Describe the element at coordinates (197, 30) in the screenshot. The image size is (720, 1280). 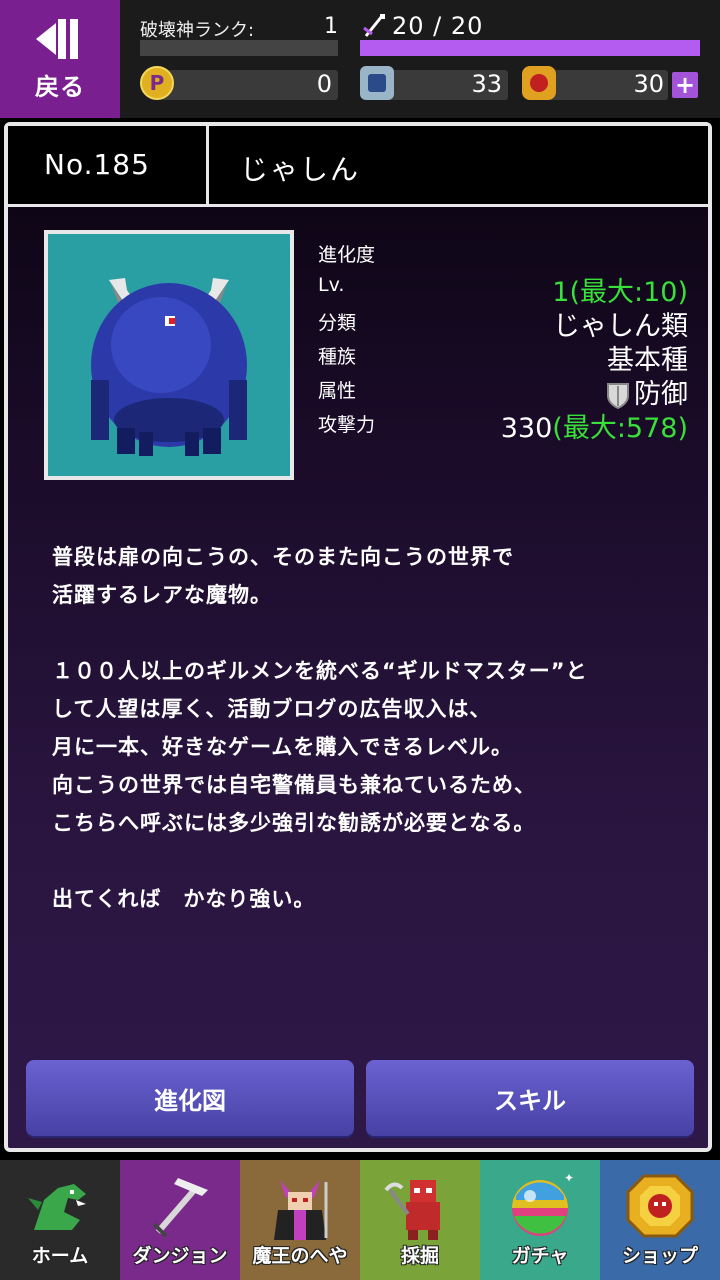
I see `rank-label: 破壊神ランク:` at that location.